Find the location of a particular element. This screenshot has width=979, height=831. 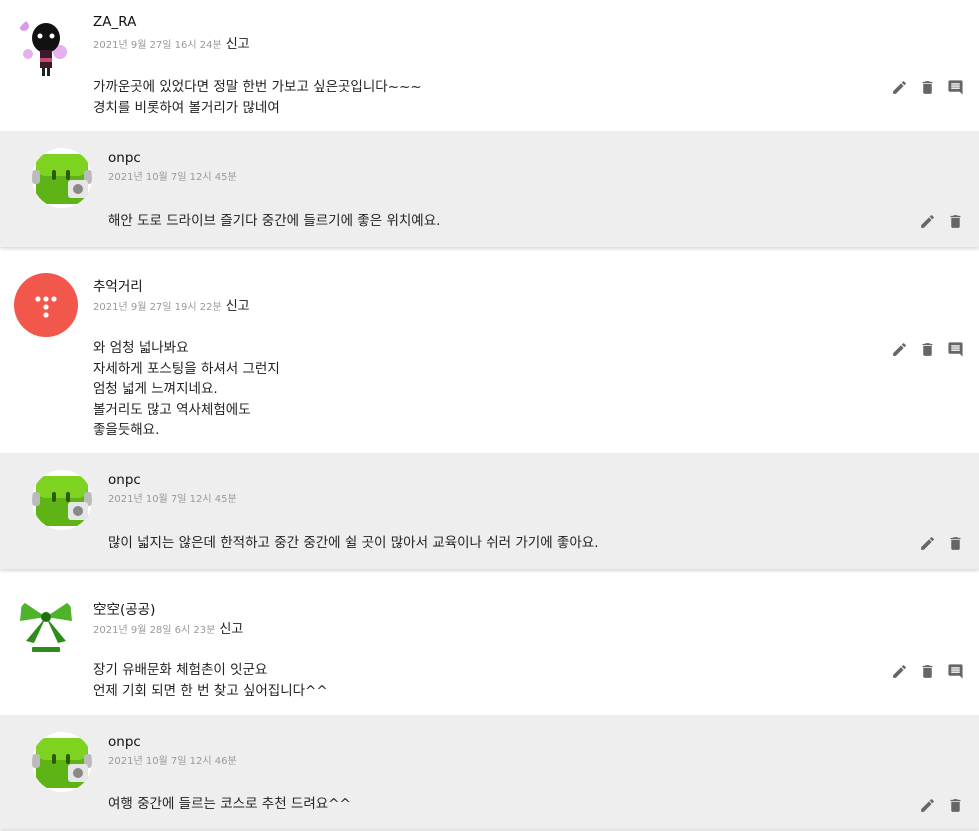

comment-author: ZA_RA is located at coordinates (114, 22).